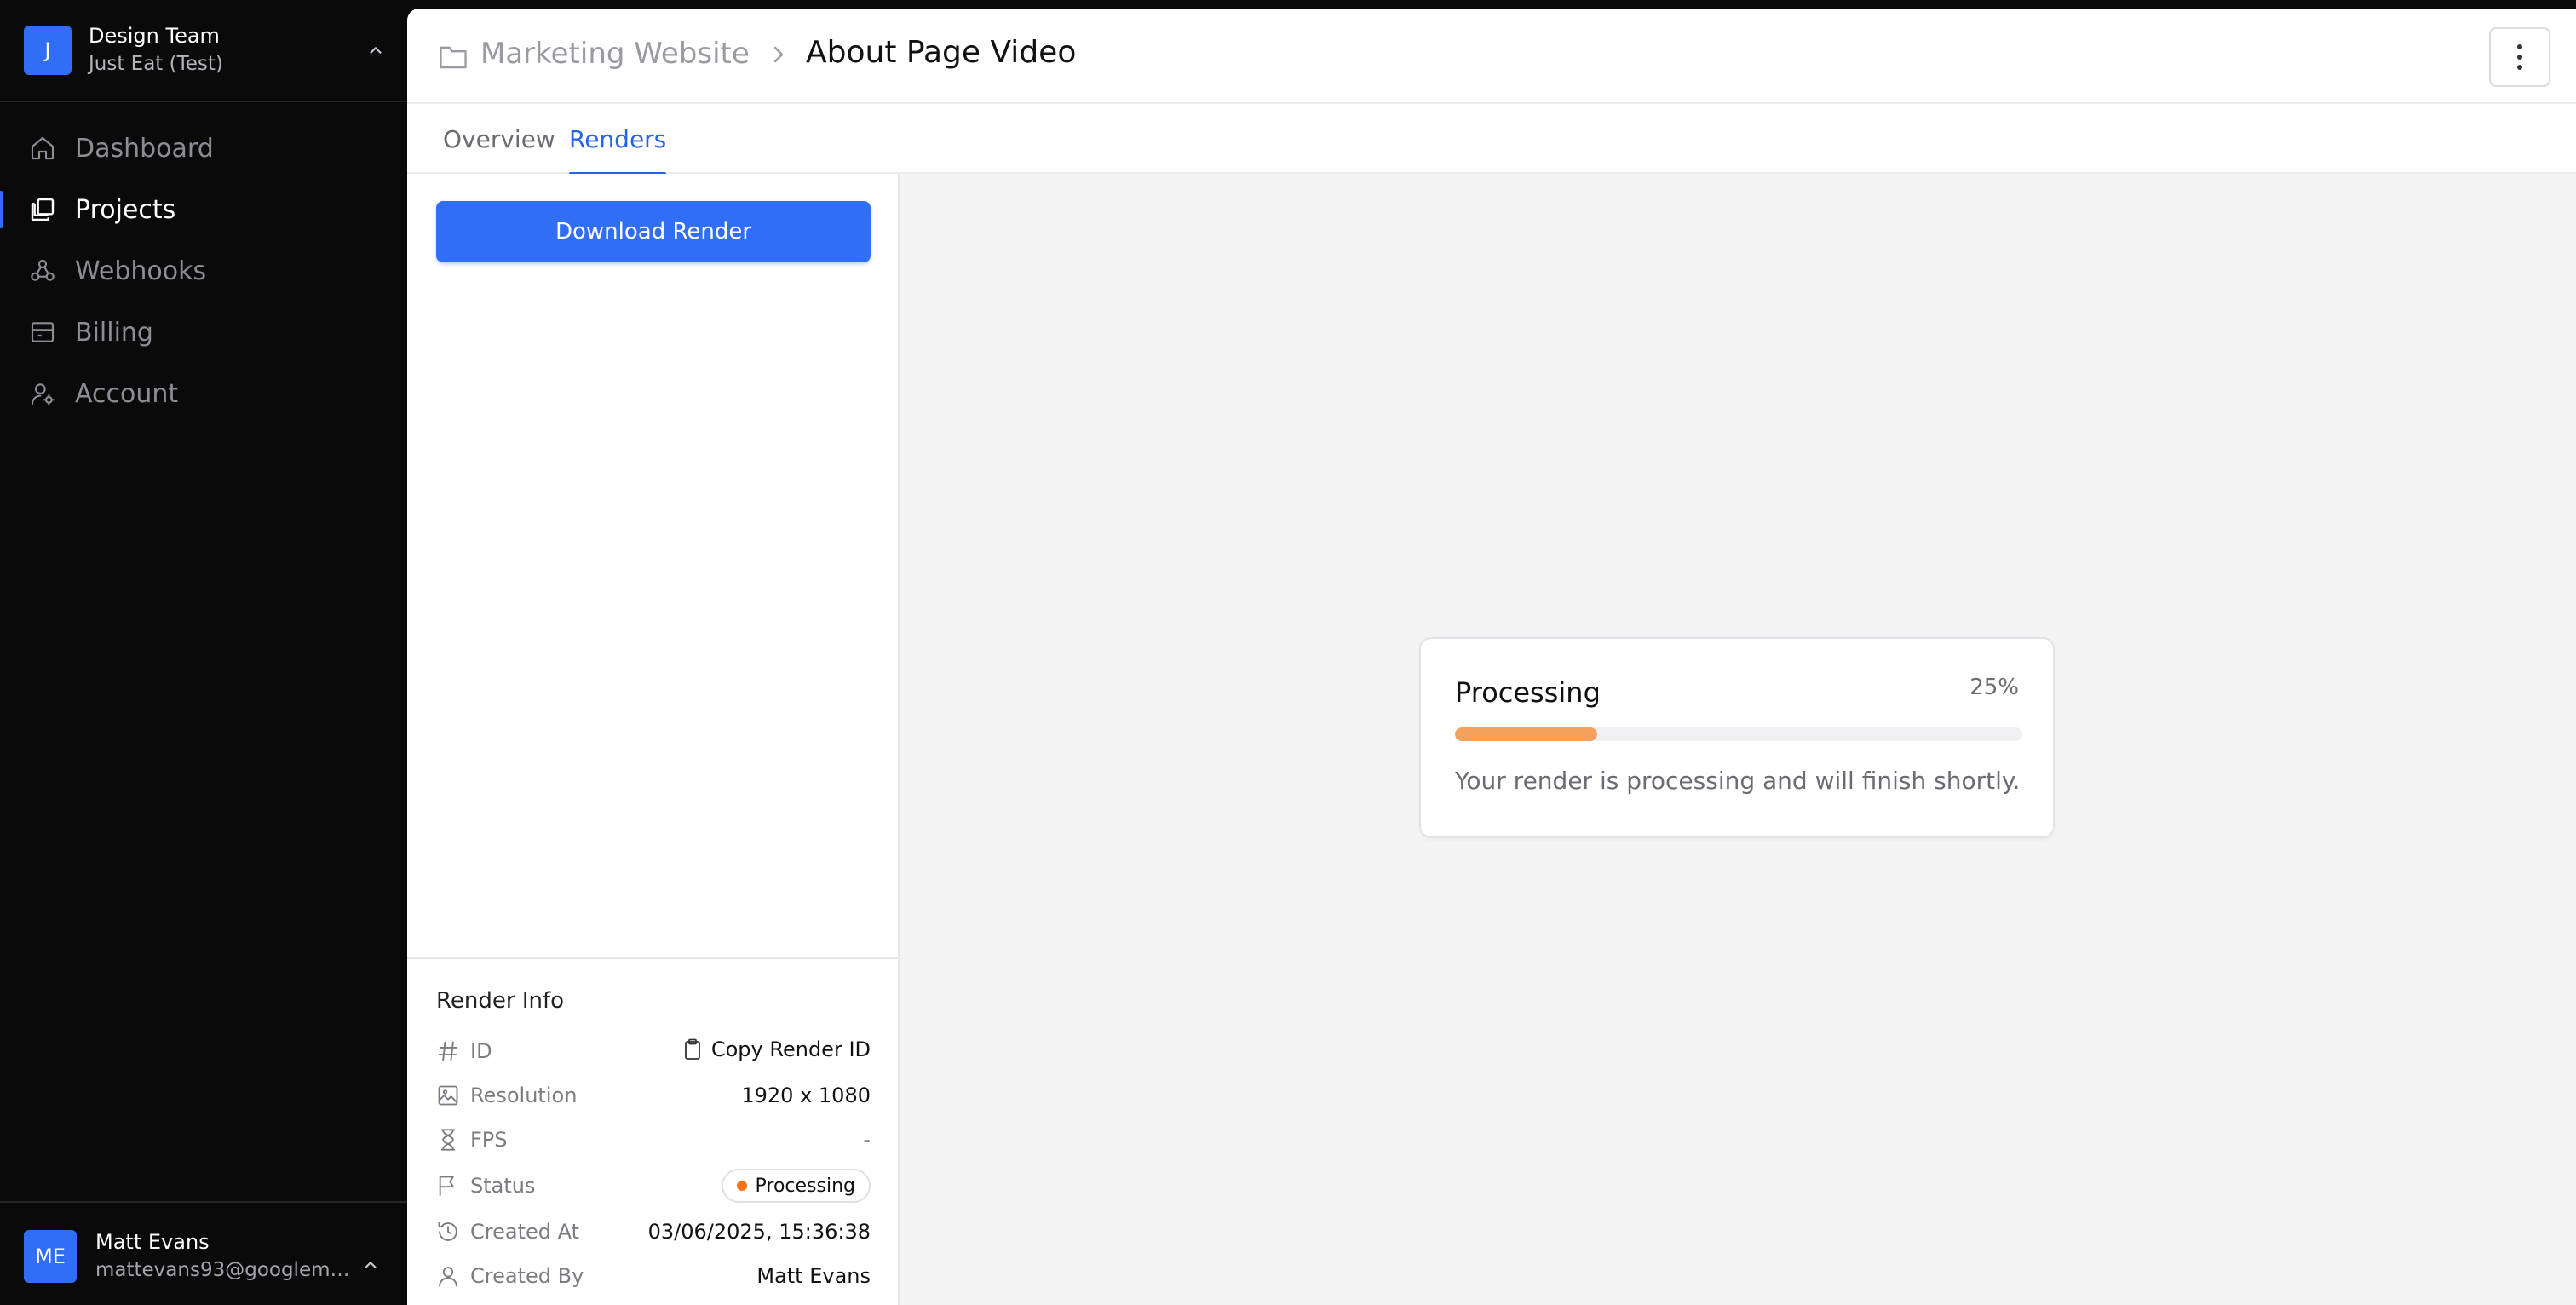 The image size is (2576, 1305). I want to click on webhooks-icon, so click(43, 271).